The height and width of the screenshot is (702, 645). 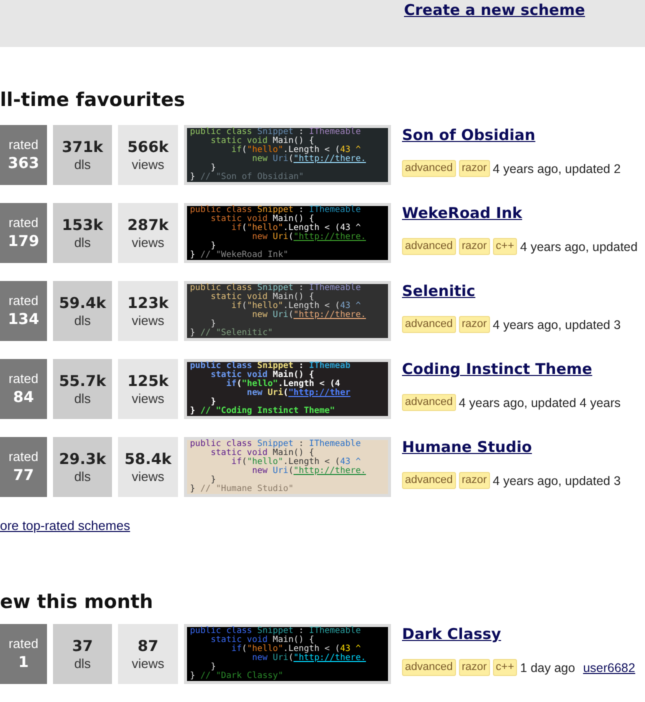 I want to click on code-preview: public class Snippet : IThemeable static void Main() { if("hello".Length < (43 ^ new Uri("http://there. } } // "Humane Studio", so click(x=287, y=467).